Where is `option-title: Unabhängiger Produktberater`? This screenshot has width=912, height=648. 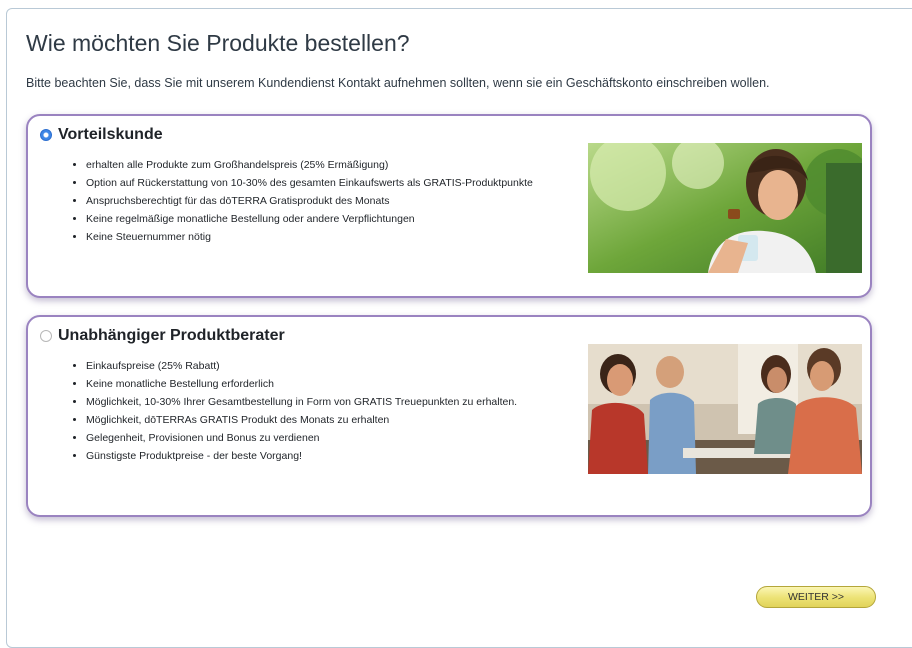 option-title: Unabhängiger Produktberater is located at coordinates (171, 335).